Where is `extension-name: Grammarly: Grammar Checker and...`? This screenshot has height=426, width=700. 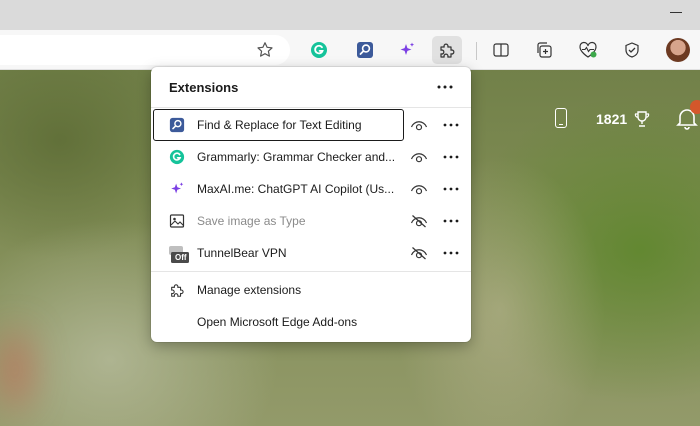 extension-name: Grammarly: Grammar Checker and... is located at coordinates (296, 157).